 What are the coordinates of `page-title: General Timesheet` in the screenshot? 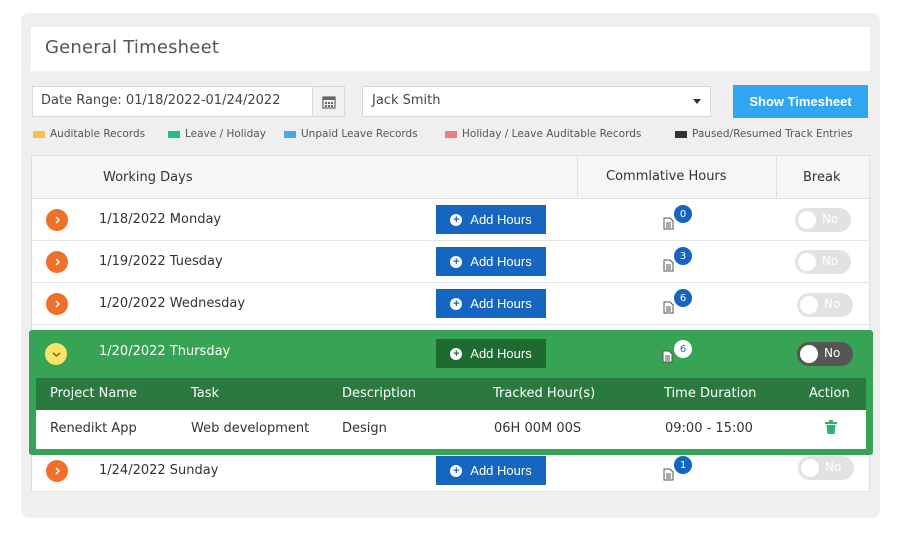 It's located at (132, 47).